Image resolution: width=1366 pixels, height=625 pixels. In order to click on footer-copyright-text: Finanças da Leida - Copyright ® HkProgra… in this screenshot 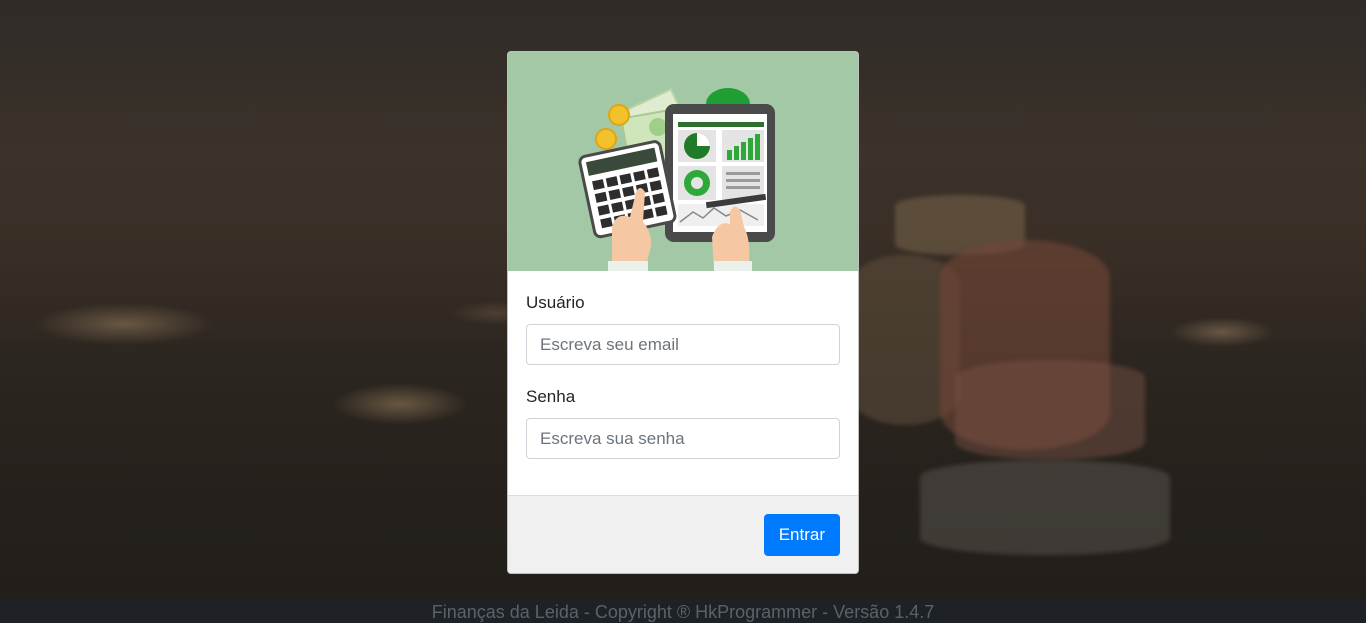, I will do `click(683, 612)`.